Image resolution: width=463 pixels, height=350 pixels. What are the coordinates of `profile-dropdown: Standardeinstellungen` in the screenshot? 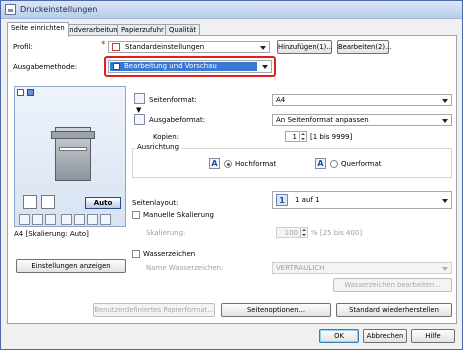 It's located at (189, 47).